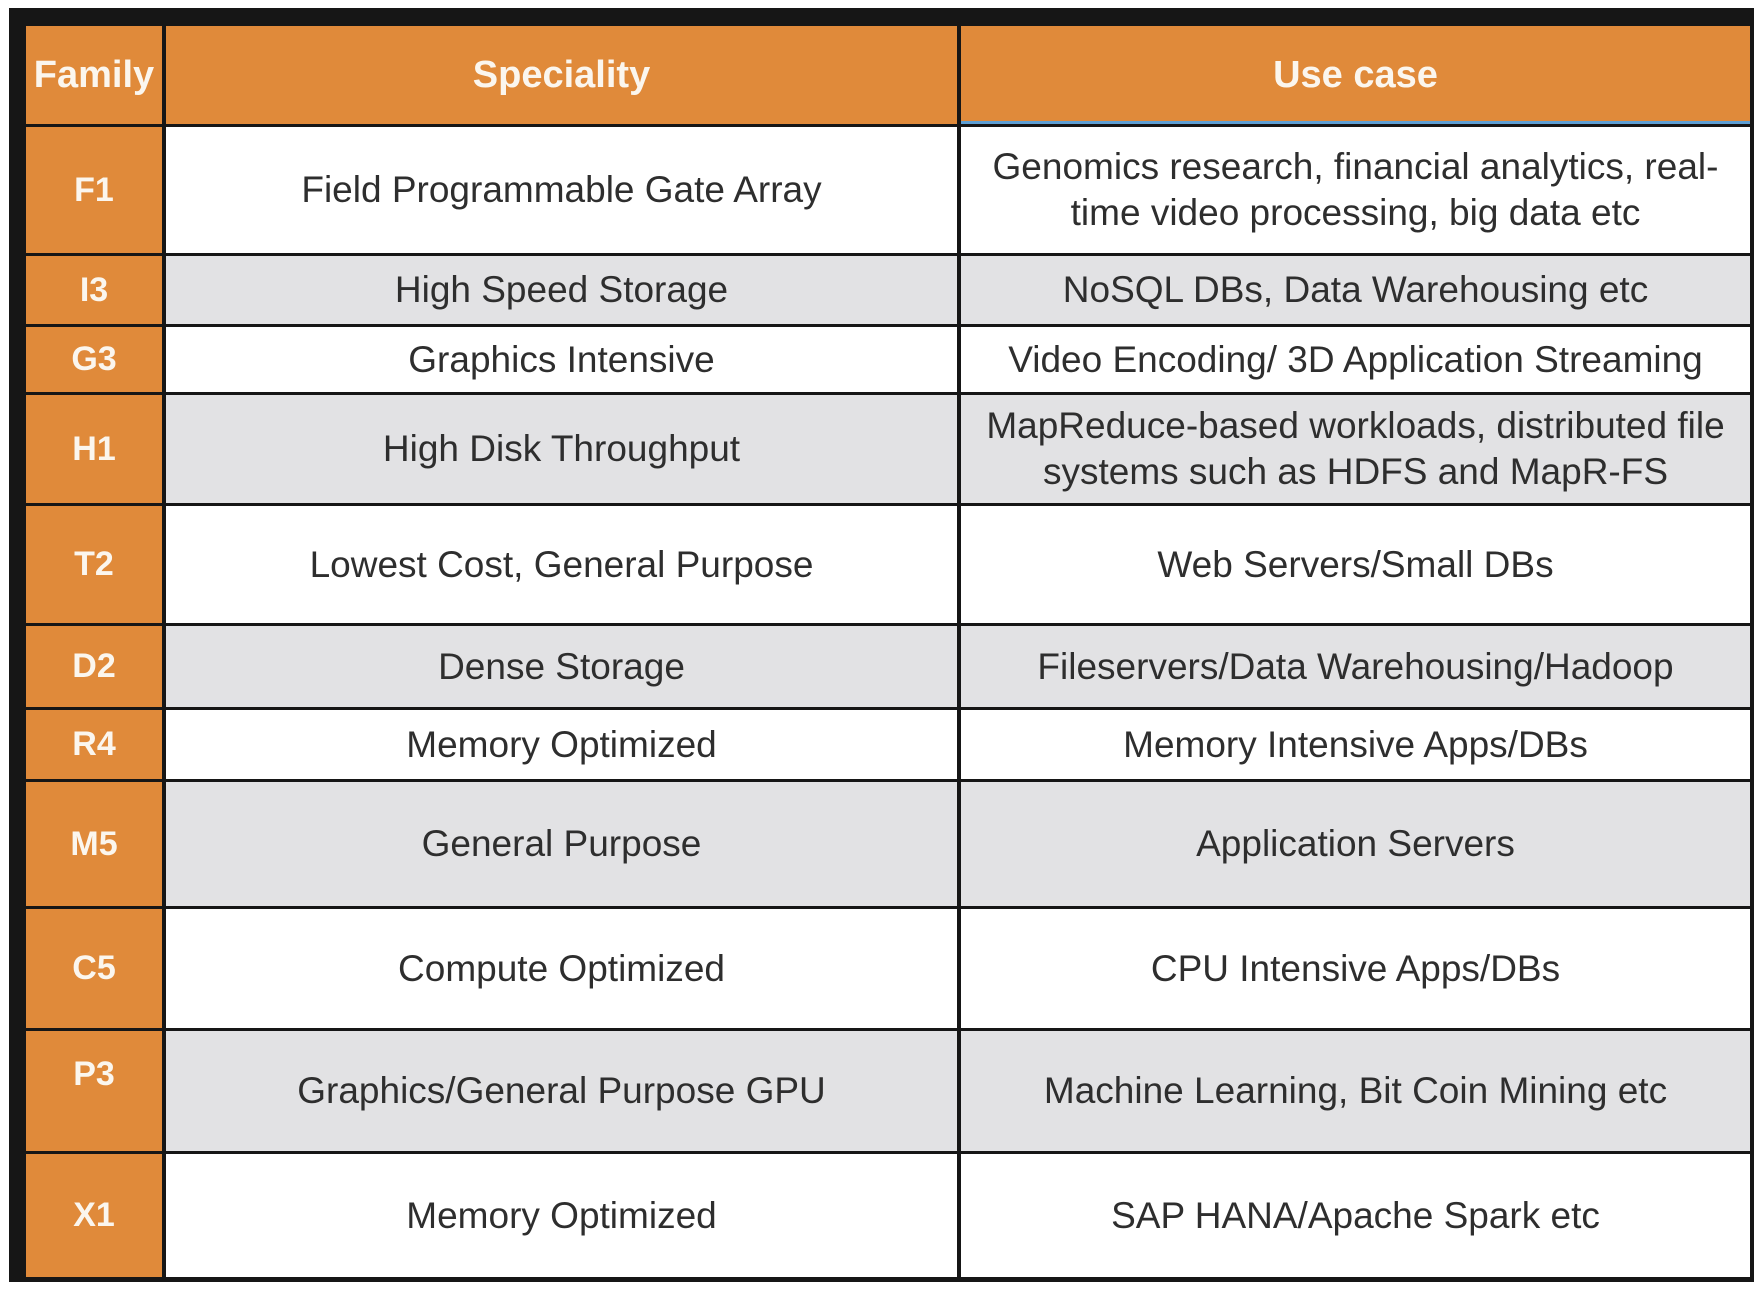  What do you see at coordinates (1355, 844) in the screenshot?
I see `use-case-cell: Application Servers` at bounding box center [1355, 844].